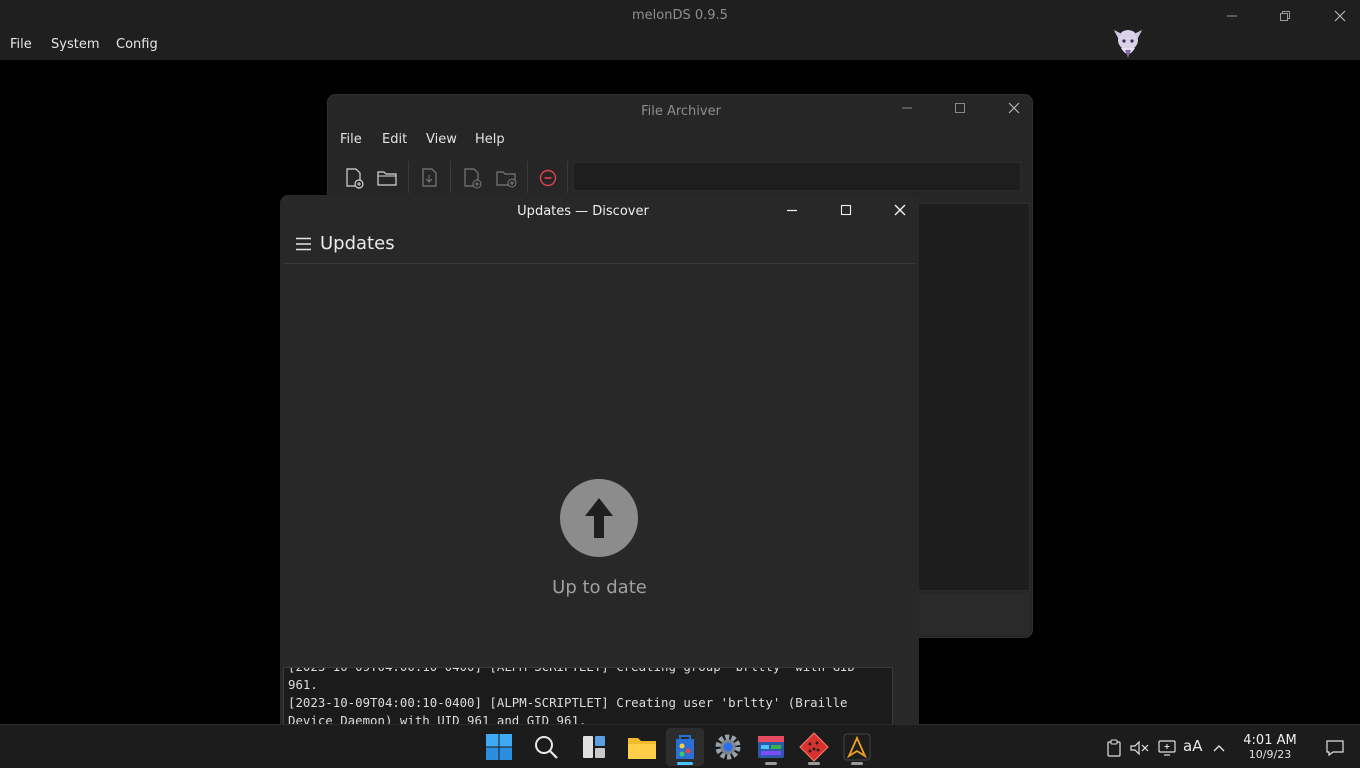  I want to click on archiver-menu-view: View, so click(441, 139).